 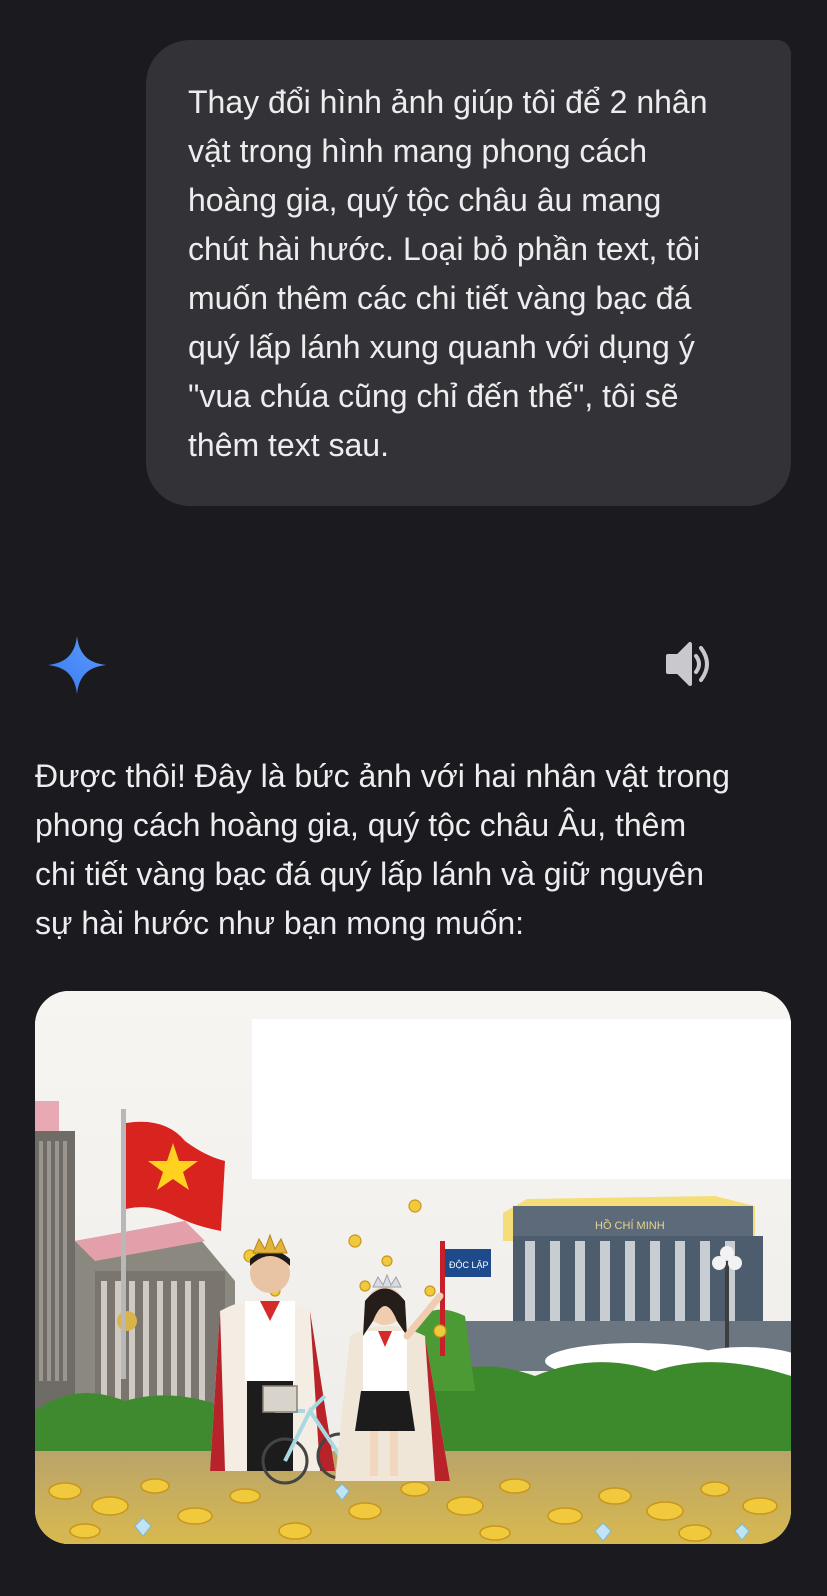 What do you see at coordinates (630, 1225) in the screenshot?
I see `mausoleum-label: HỒ CHÍ MINH` at bounding box center [630, 1225].